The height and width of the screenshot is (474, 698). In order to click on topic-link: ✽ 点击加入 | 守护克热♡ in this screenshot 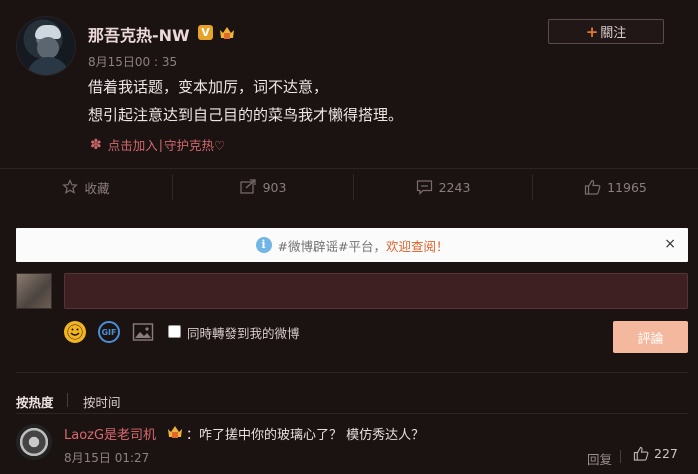, I will do `click(157, 144)`.